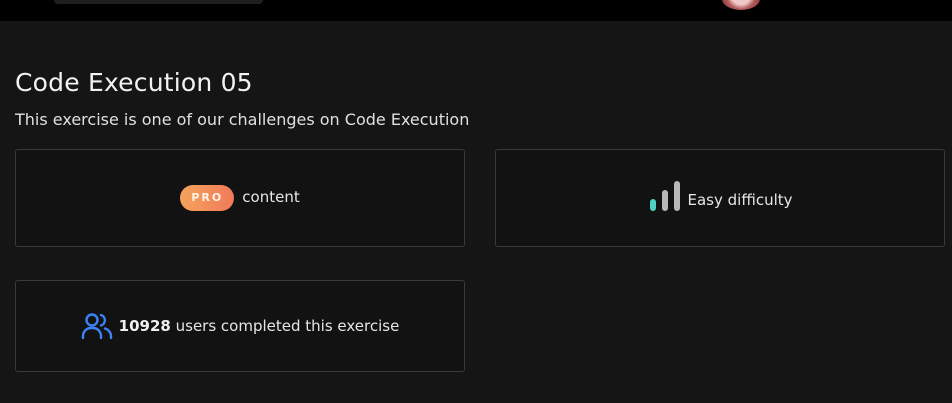 Image resolution: width=952 pixels, height=403 pixels. What do you see at coordinates (207, 198) in the screenshot?
I see `pro-badge: PRO` at bounding box center [207, 198].